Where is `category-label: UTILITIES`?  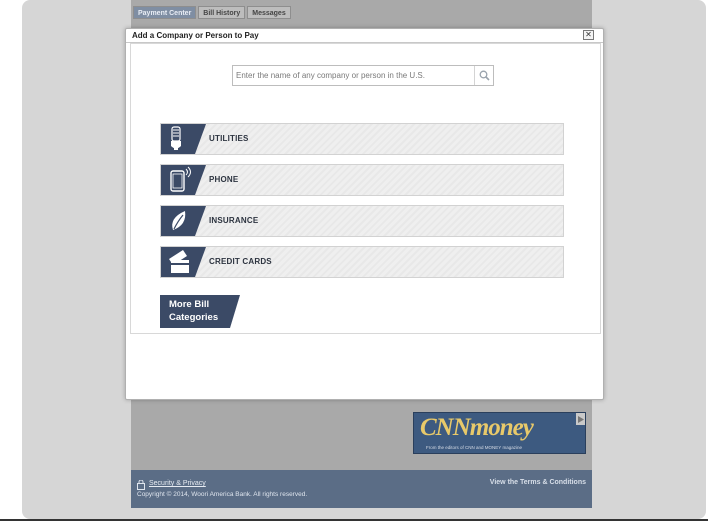
category-label: UTILITIES is located at coordinates (229, 138).